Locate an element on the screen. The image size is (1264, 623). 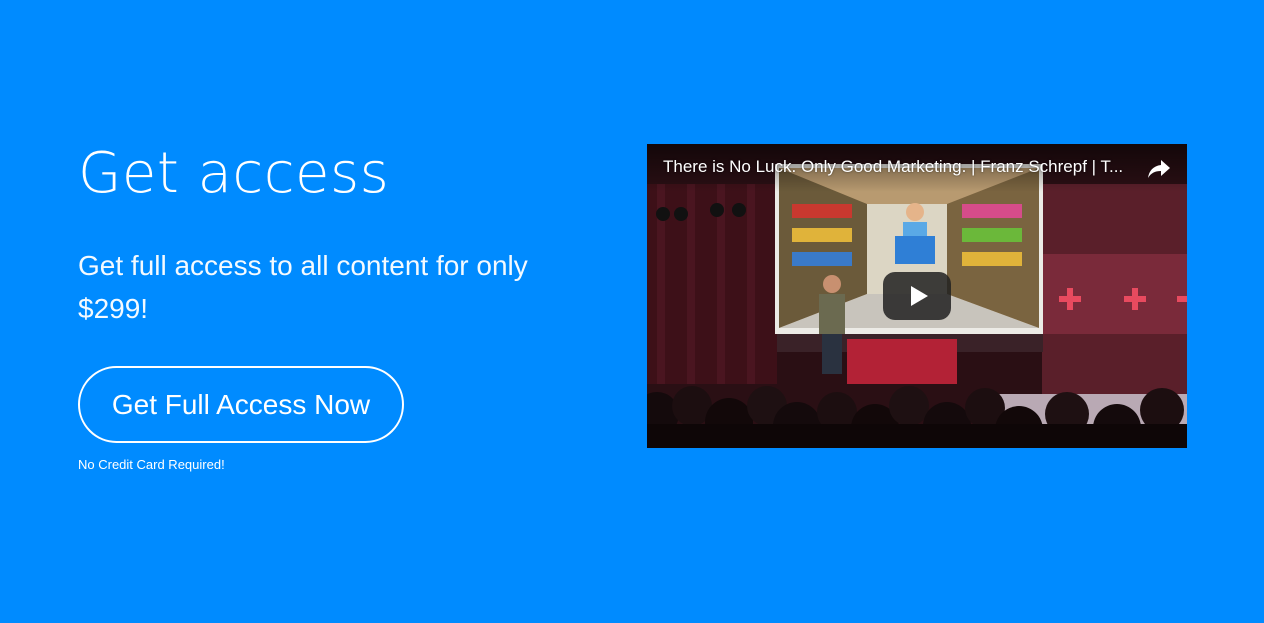
play-icon is located at coordinates (919, 296).